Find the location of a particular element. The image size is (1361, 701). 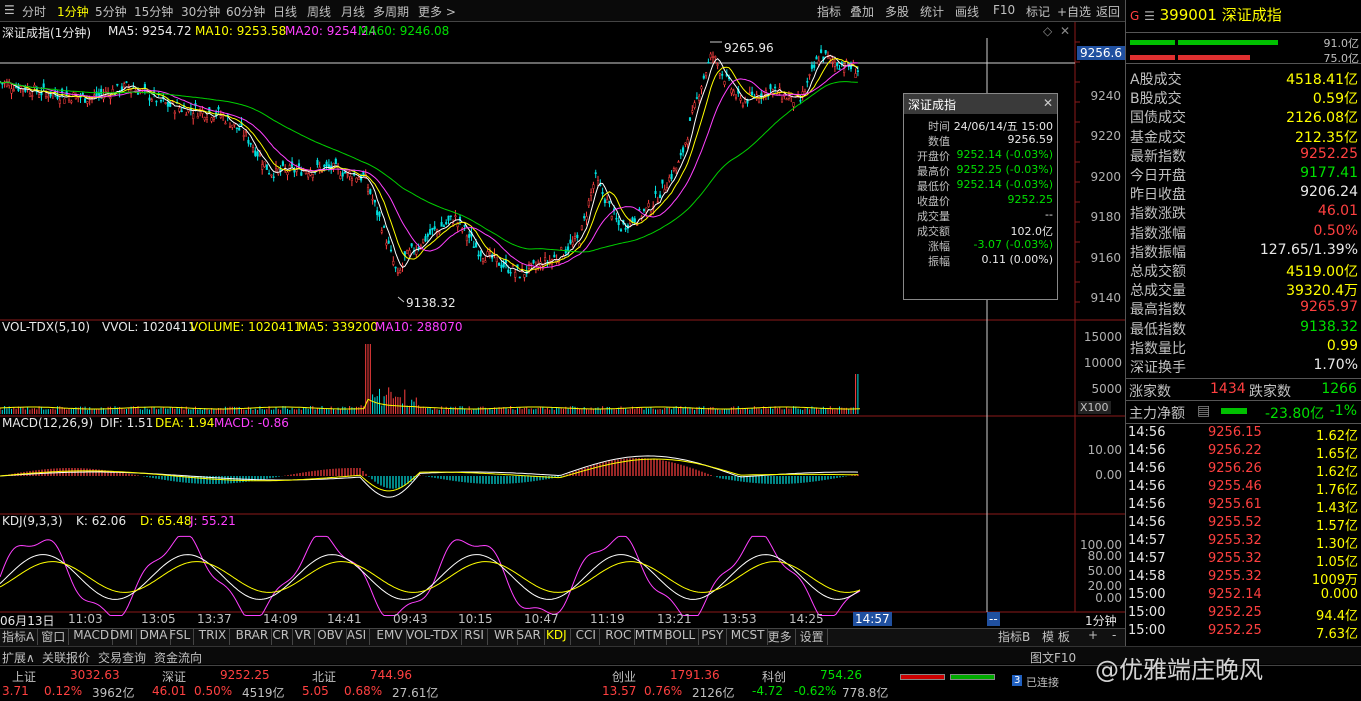

low-annotation: 9138.32 is located at coordinates (431, 303).